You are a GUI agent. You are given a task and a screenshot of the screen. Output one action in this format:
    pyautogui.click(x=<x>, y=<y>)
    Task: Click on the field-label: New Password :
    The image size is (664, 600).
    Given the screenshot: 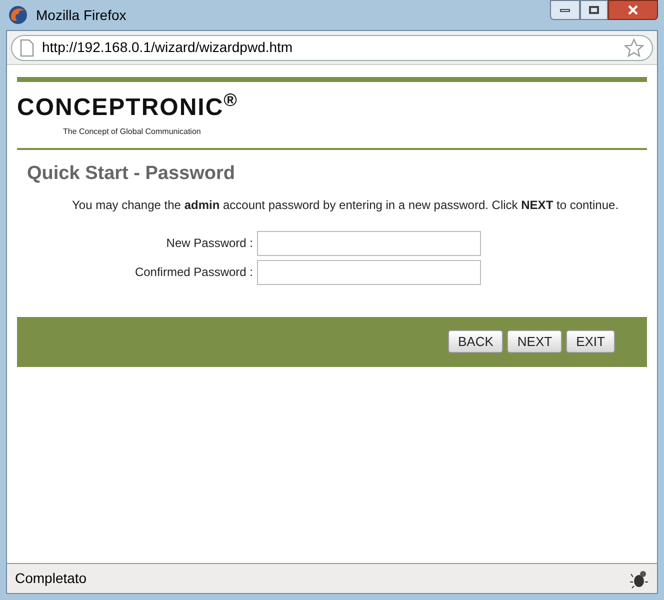 What is the action you would take?
    pyautogui.click(x=209, y=243)
    